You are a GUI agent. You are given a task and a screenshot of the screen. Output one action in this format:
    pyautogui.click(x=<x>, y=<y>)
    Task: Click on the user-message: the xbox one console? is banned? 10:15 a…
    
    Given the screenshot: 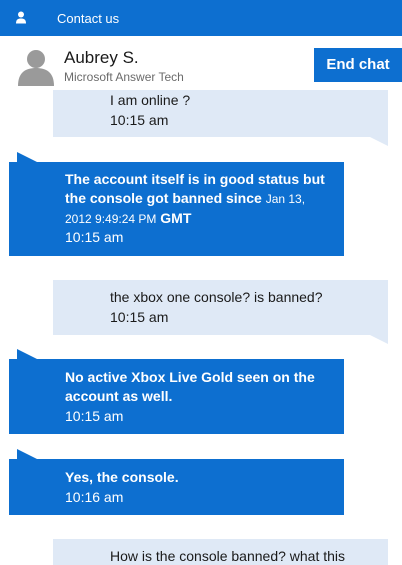 What is the action you would take?
    pyautogui.click(x=220, y=312)
    